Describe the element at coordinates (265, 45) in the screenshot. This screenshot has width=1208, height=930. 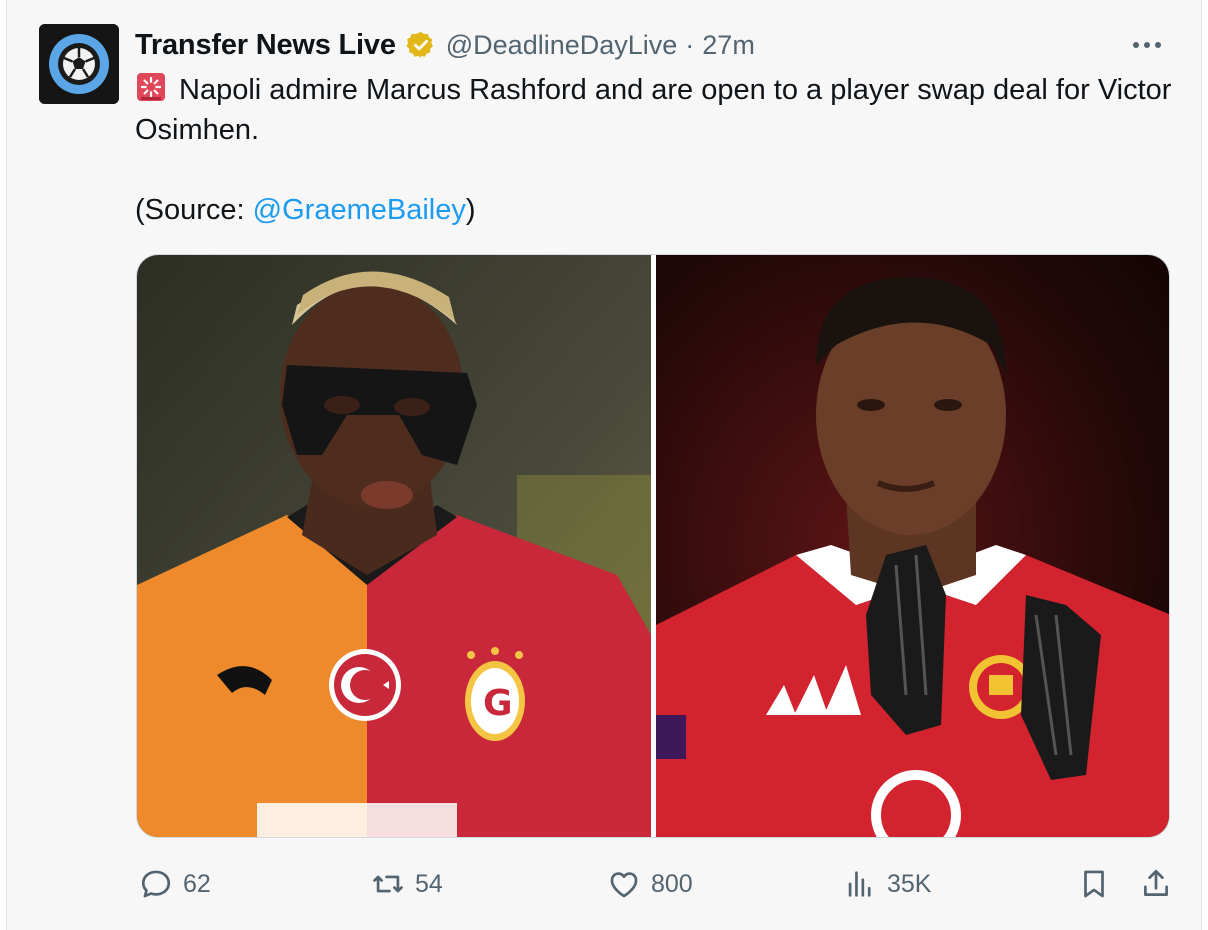
I see `author-name: Transfer News Live` at that location.